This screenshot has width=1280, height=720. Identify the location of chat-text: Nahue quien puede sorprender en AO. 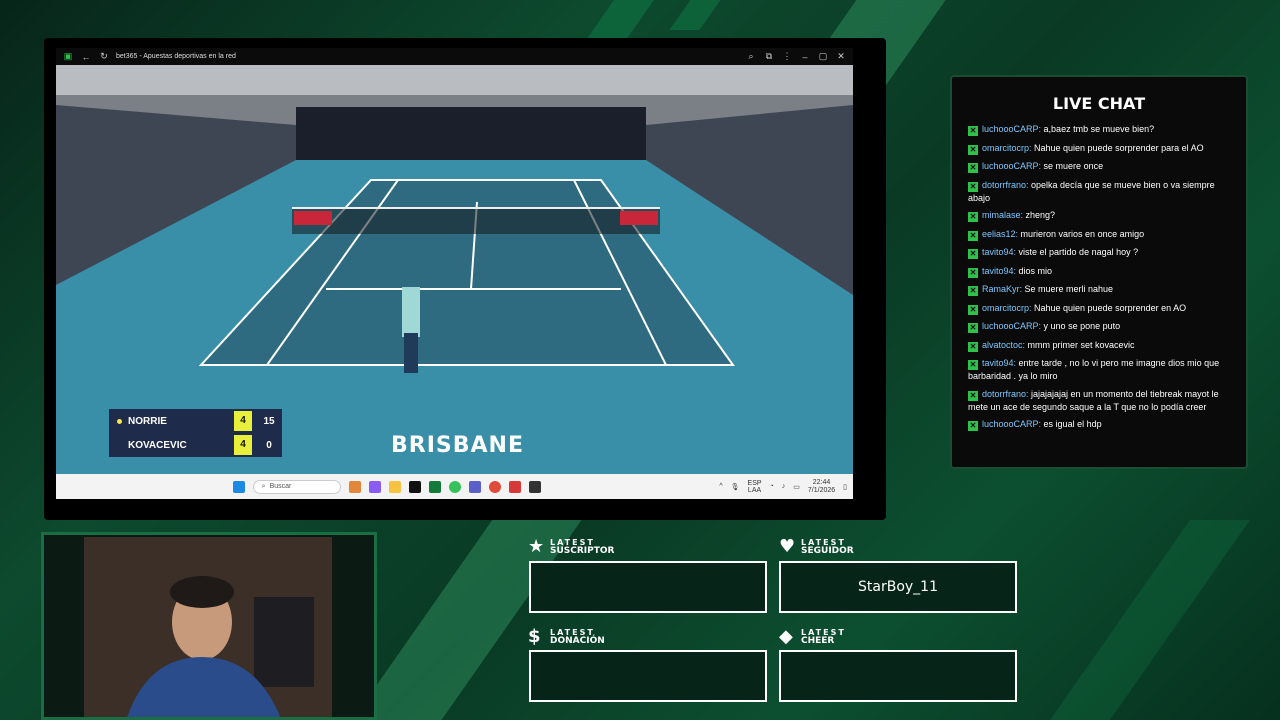
(1110, 307).